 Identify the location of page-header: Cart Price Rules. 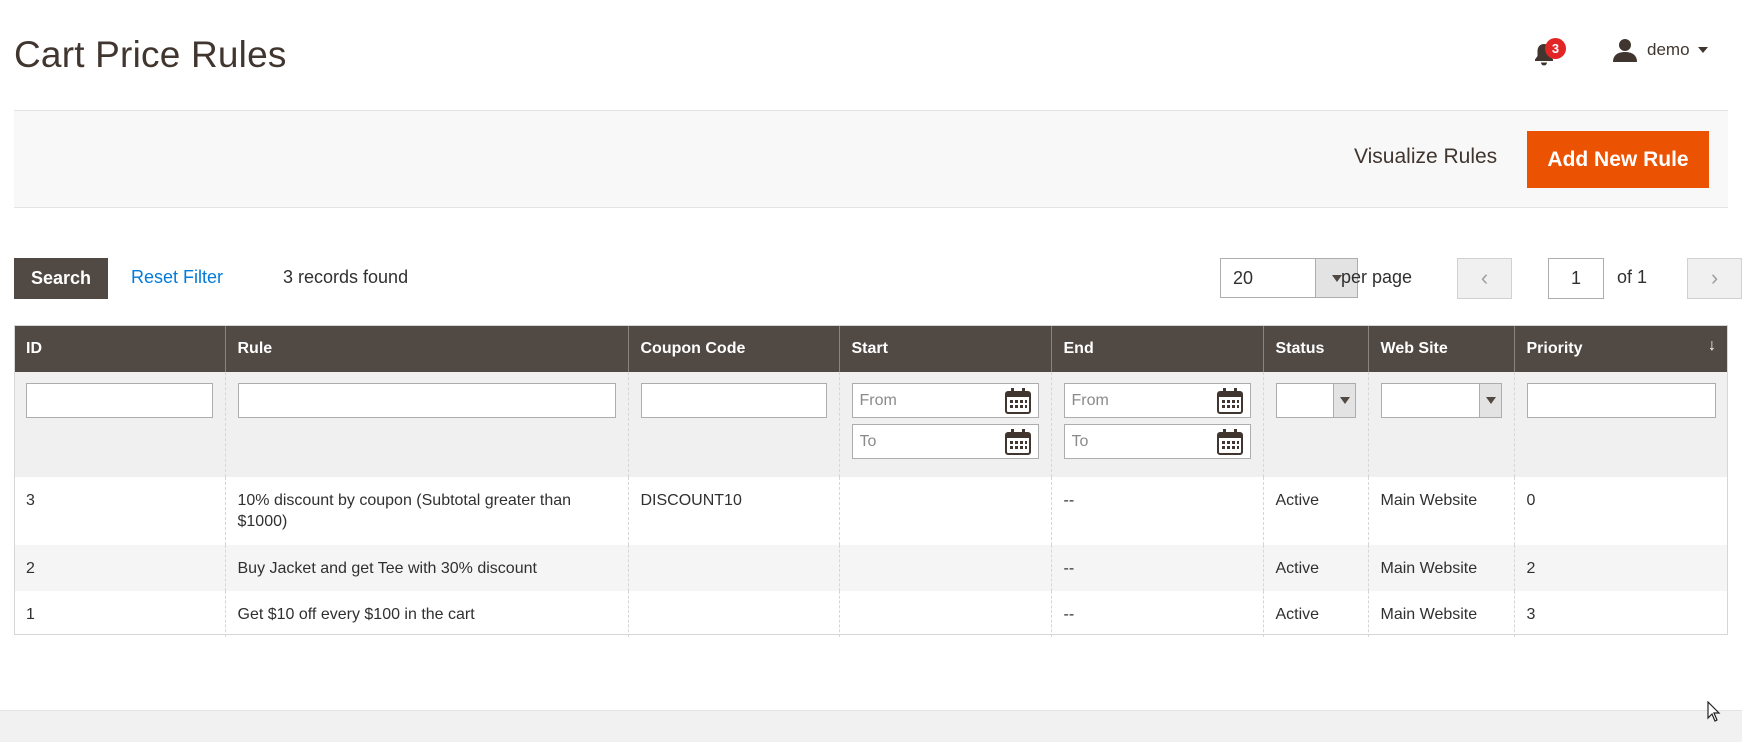
(871, 55).